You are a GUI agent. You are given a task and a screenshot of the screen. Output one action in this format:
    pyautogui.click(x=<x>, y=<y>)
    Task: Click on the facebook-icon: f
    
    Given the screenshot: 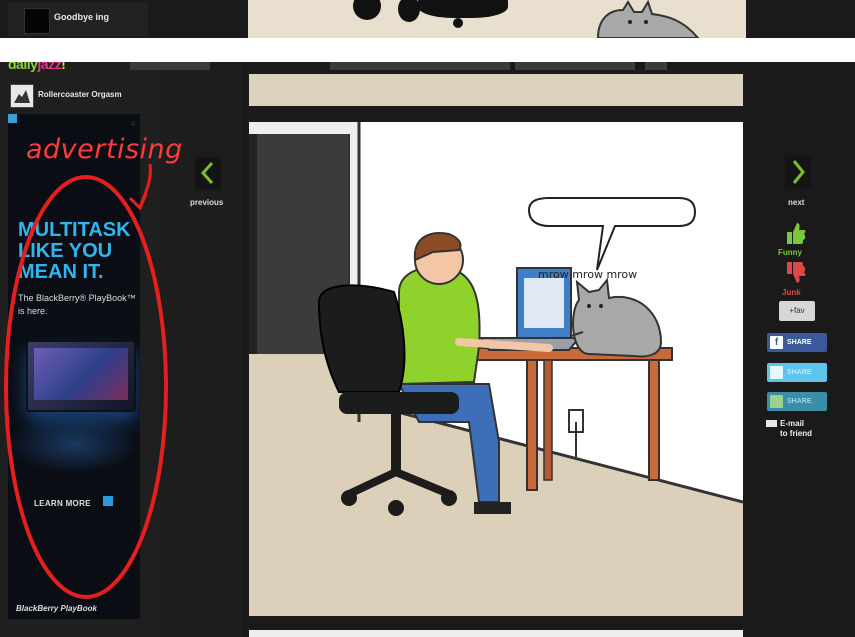 What is the action you would take?
    pyautogui.click(x=776, y=342)
    